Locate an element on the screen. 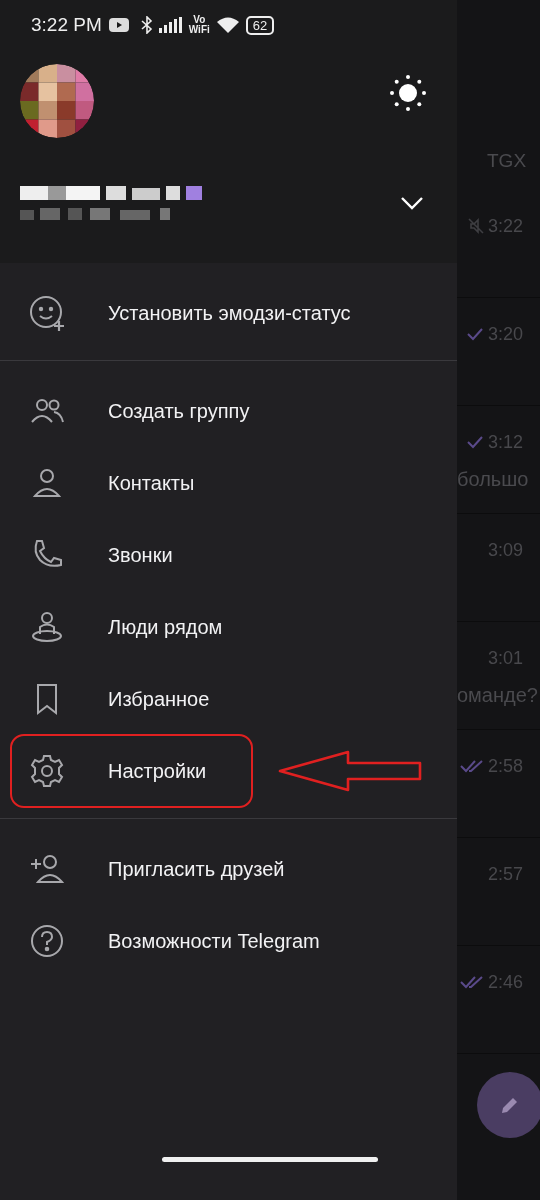 This screenshot has width=540, height=1200. gear-icon is located at coordinates (47, 771).